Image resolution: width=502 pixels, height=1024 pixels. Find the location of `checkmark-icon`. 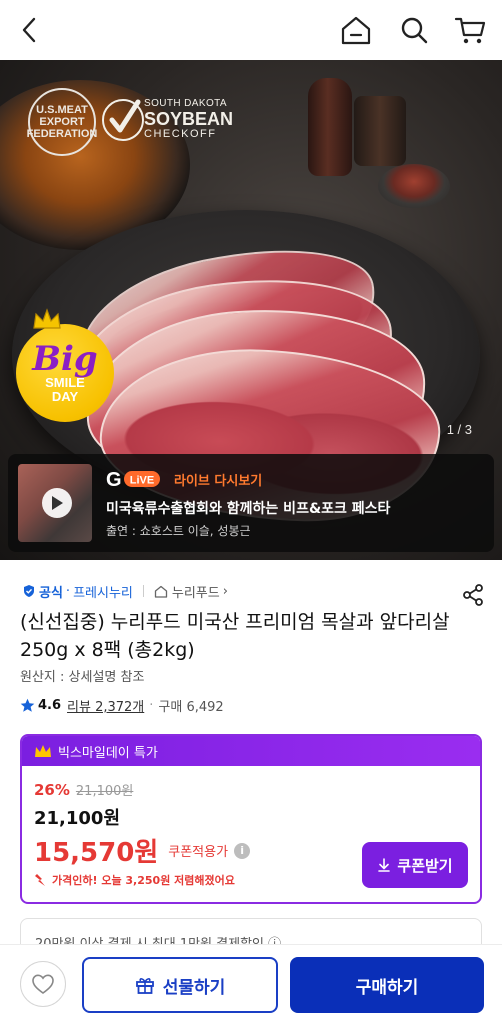

checkmark-icon is located at coordinates (123, 120).